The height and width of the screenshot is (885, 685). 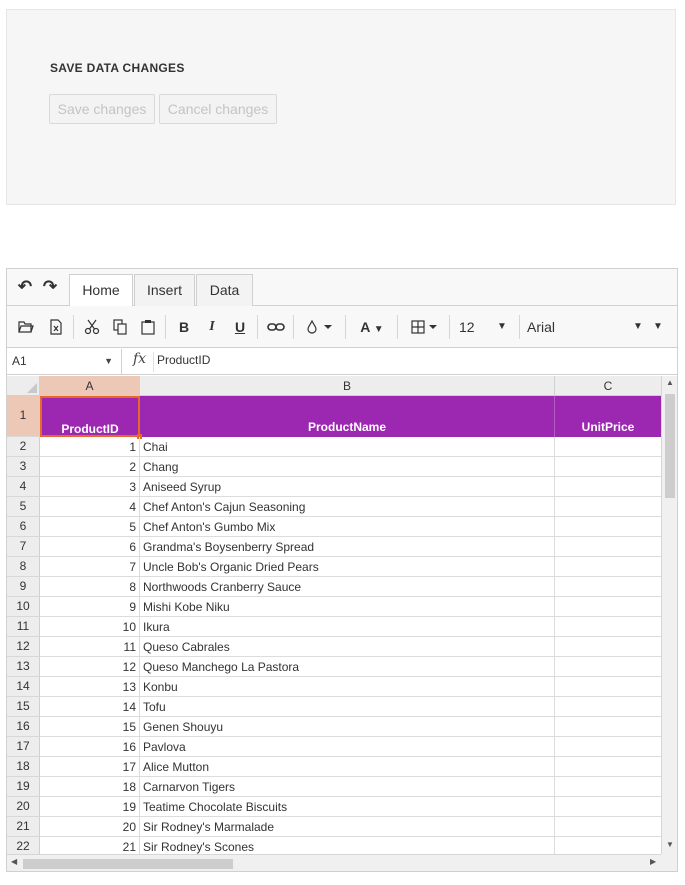 What do you see at coordinates (218, 109) in the screenshot?
I see `cancel-changes-button: Cancel changes` at bounding box center [218, 109].